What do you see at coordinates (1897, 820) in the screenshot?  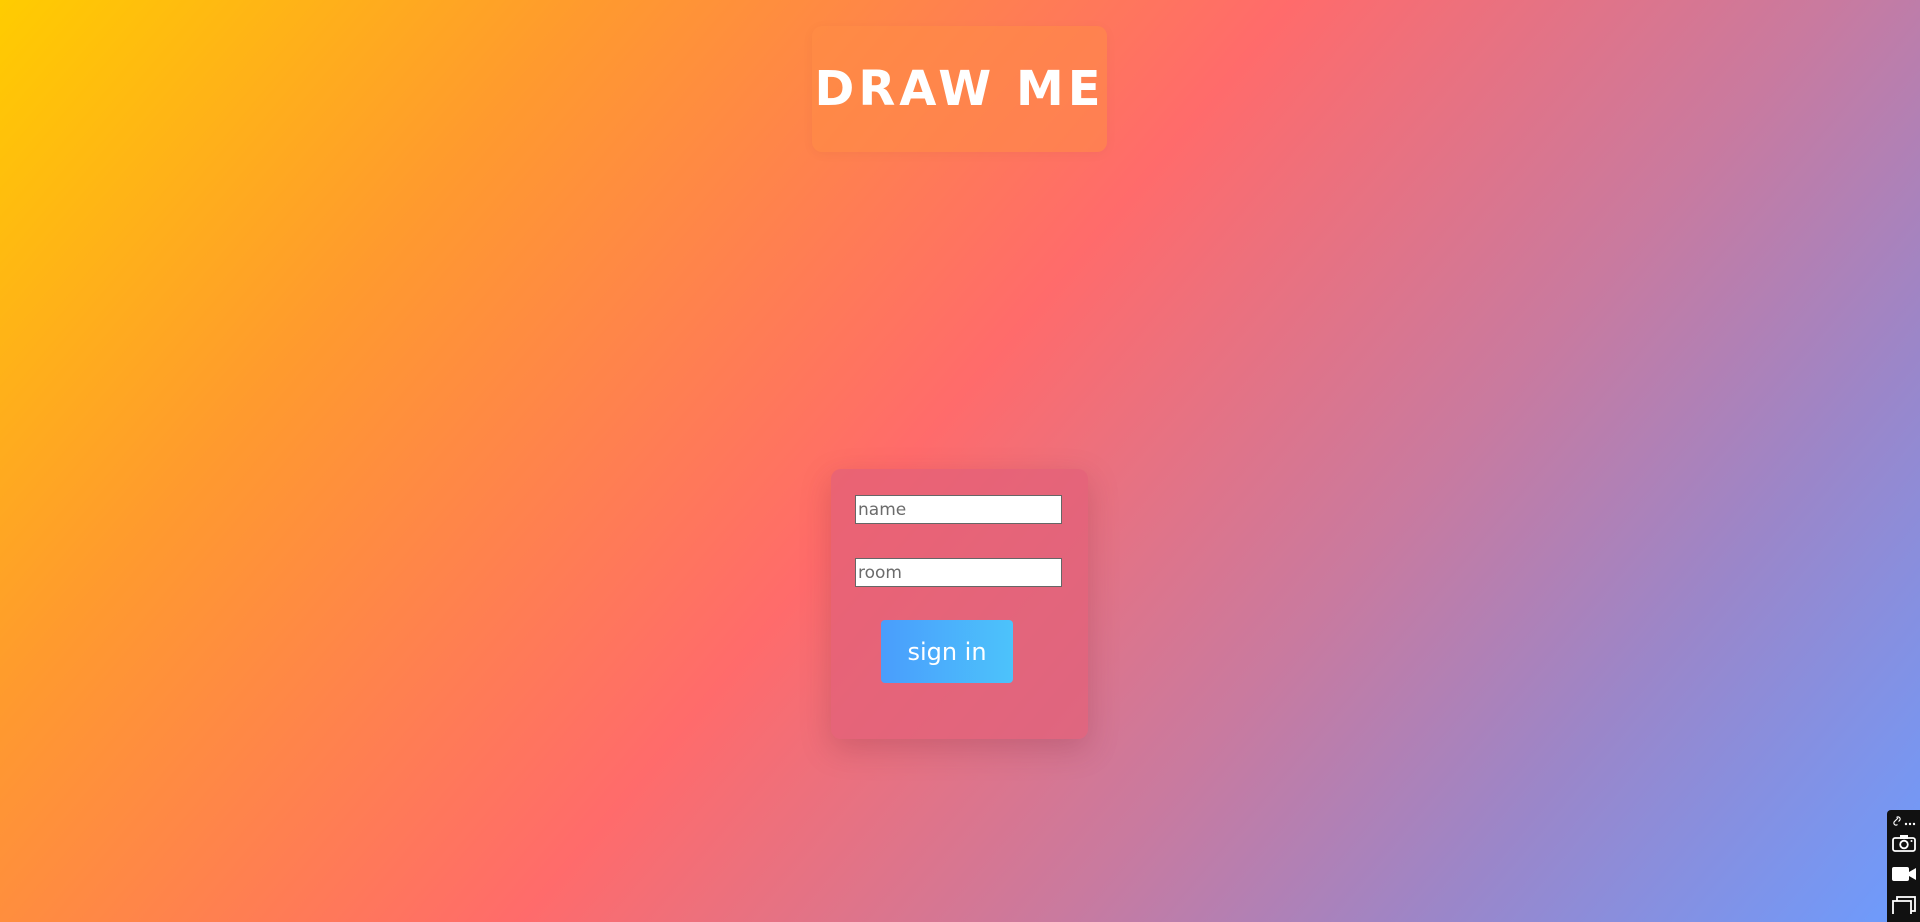 I see `link-icon` at bounding box center [1897, 820].